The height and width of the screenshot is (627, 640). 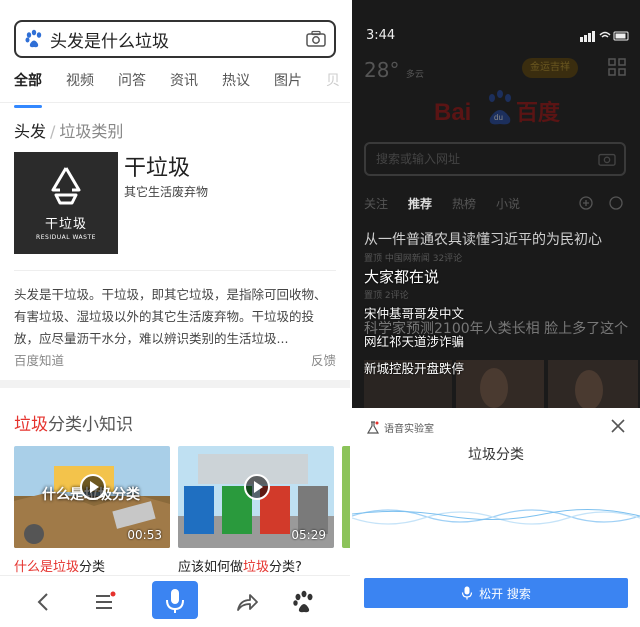 What do you see at coordinates (91, 131) in the screenshot?
I see `breadcrumb-category: 垃圾类别` at bounding box center [91, 131].